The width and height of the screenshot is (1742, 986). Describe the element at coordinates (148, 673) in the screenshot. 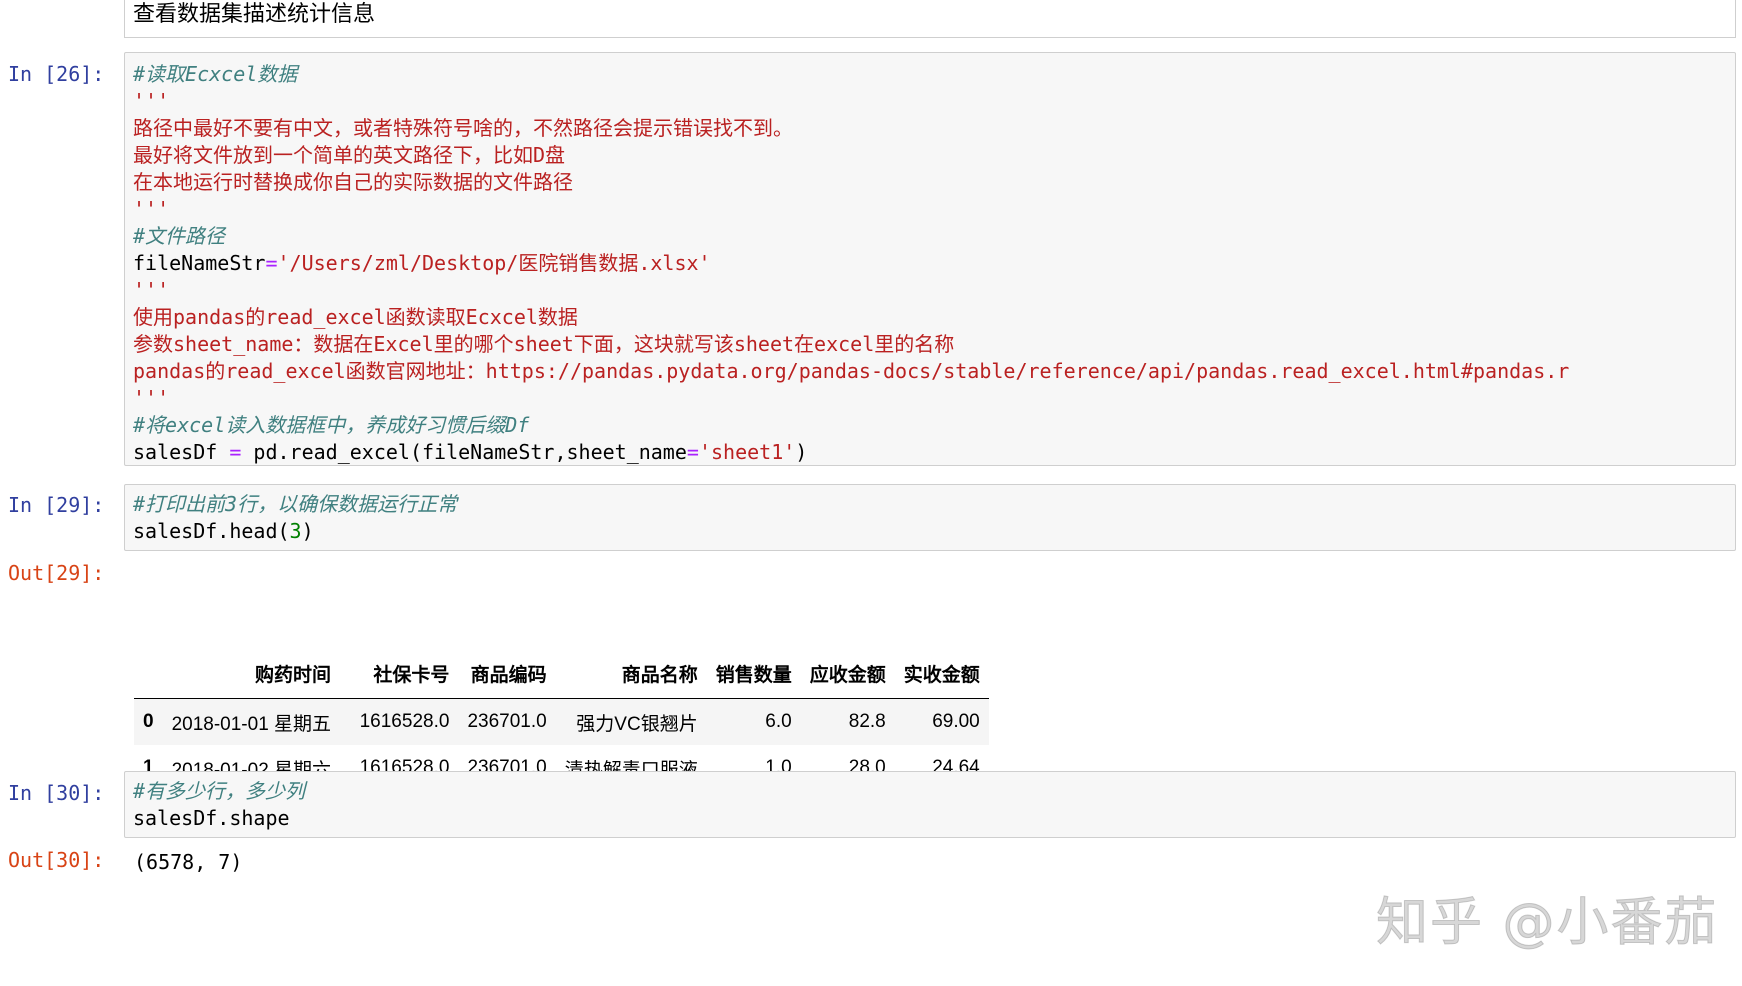

I see `column-header` at that location.